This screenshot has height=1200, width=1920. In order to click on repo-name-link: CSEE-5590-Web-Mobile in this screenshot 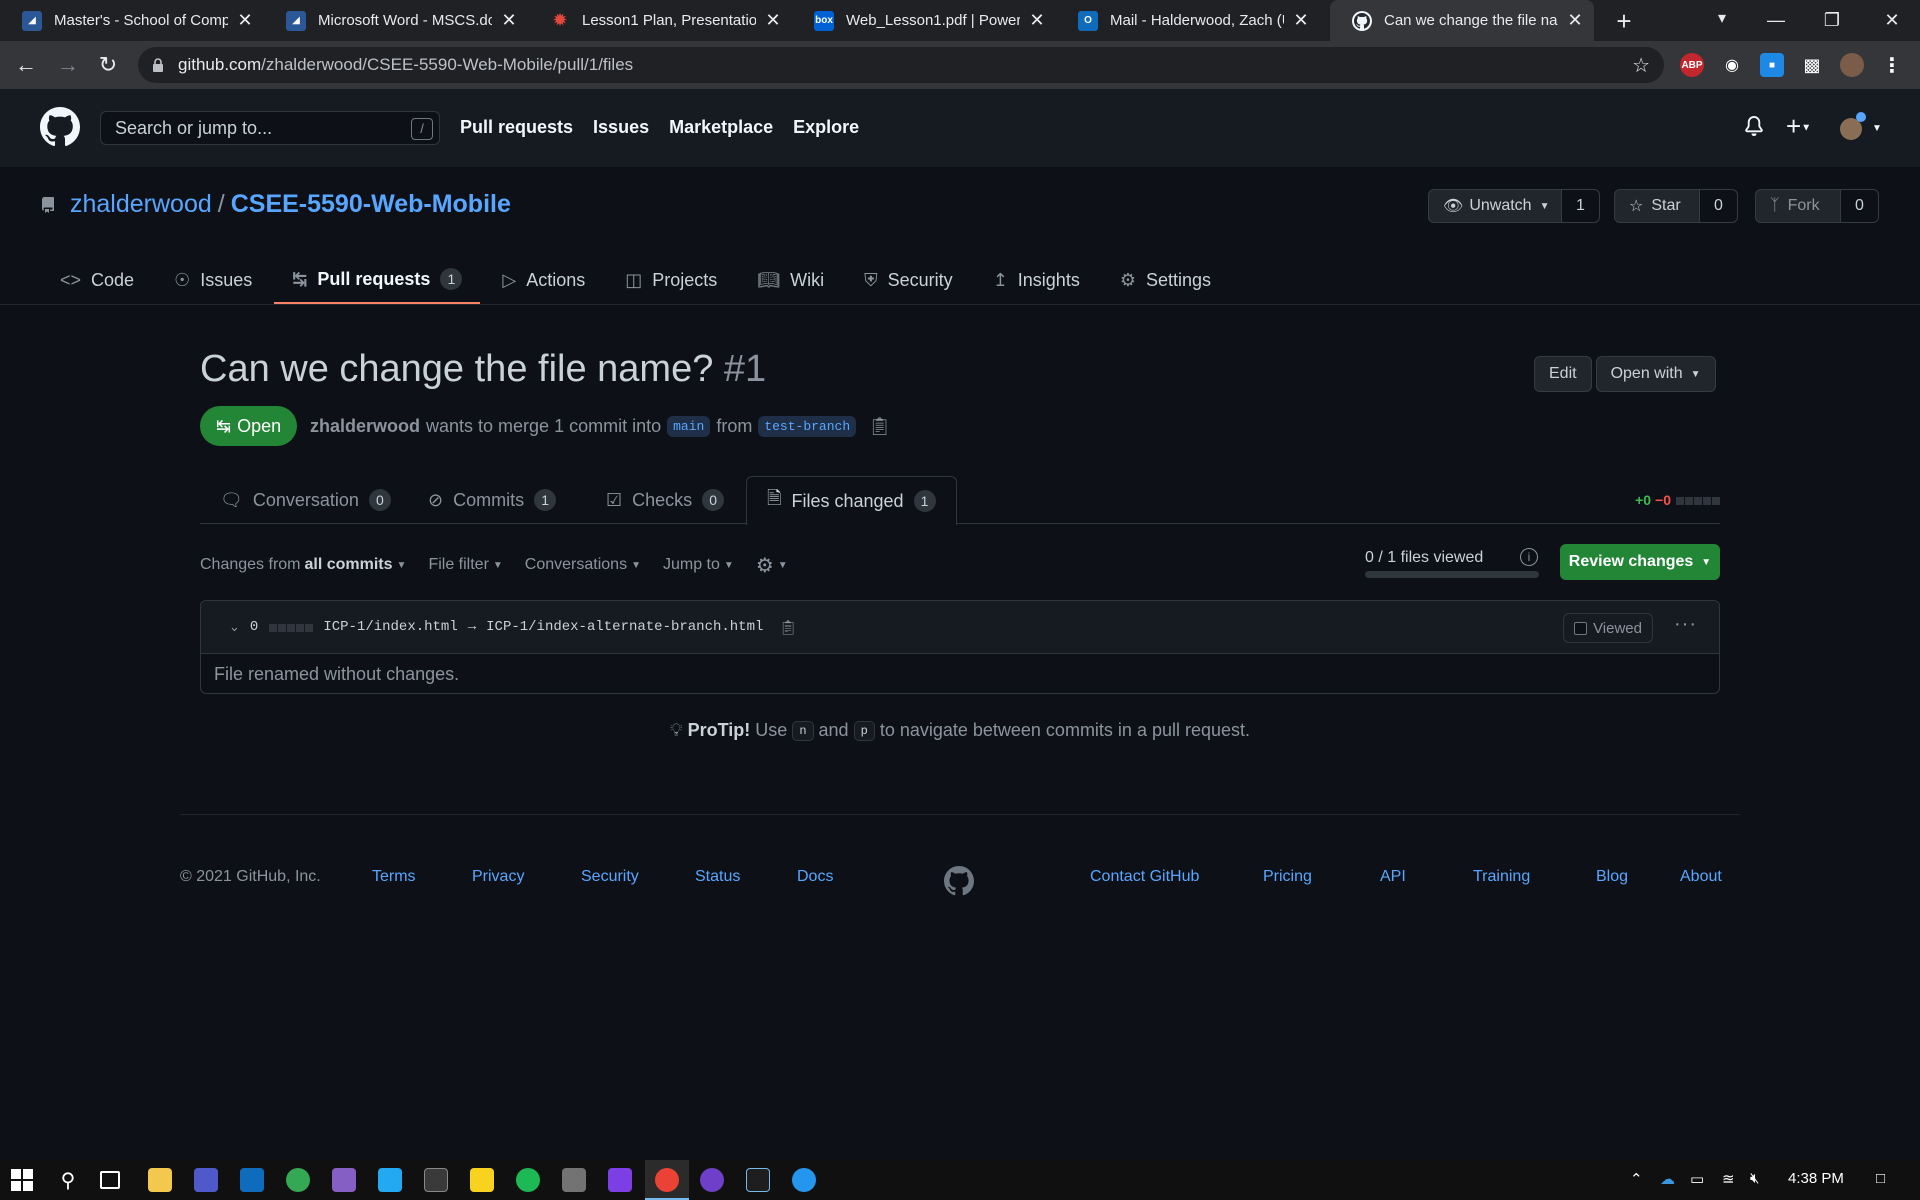, I will do `click(371, 204)`.